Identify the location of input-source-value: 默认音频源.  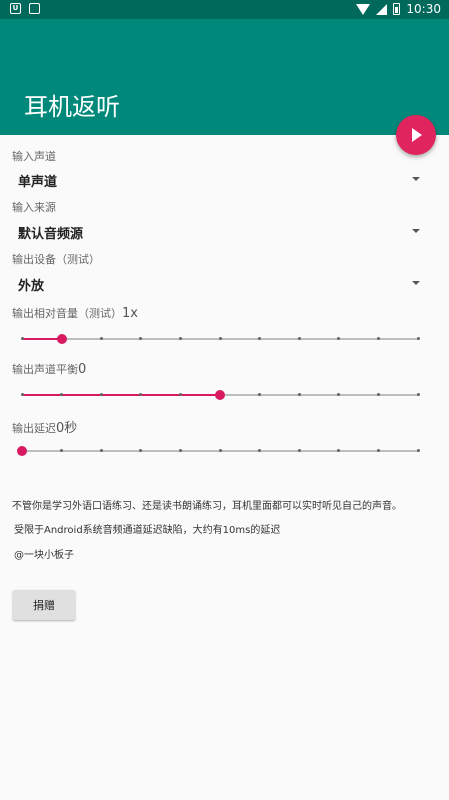
(51, 234).